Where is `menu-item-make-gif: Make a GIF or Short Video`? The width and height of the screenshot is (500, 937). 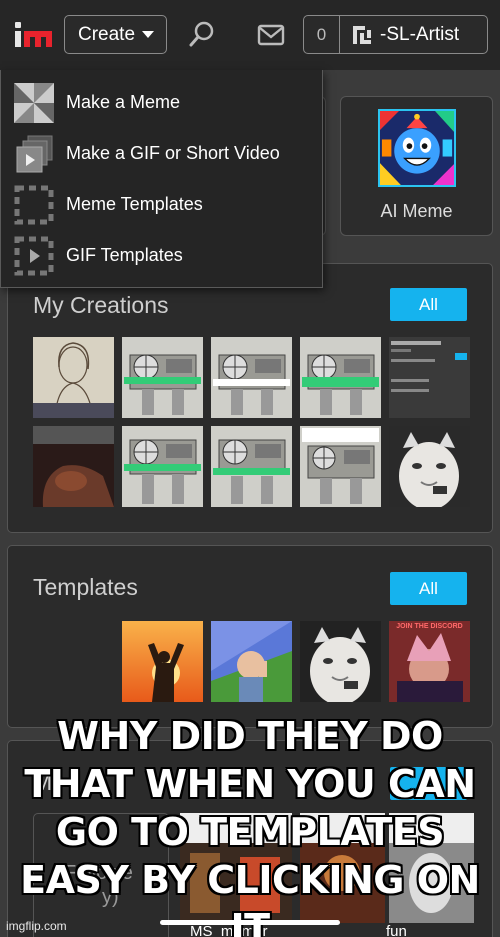 menu-item-make-gif: Make a GIF or Short Video is located at coordinates (162, 153).